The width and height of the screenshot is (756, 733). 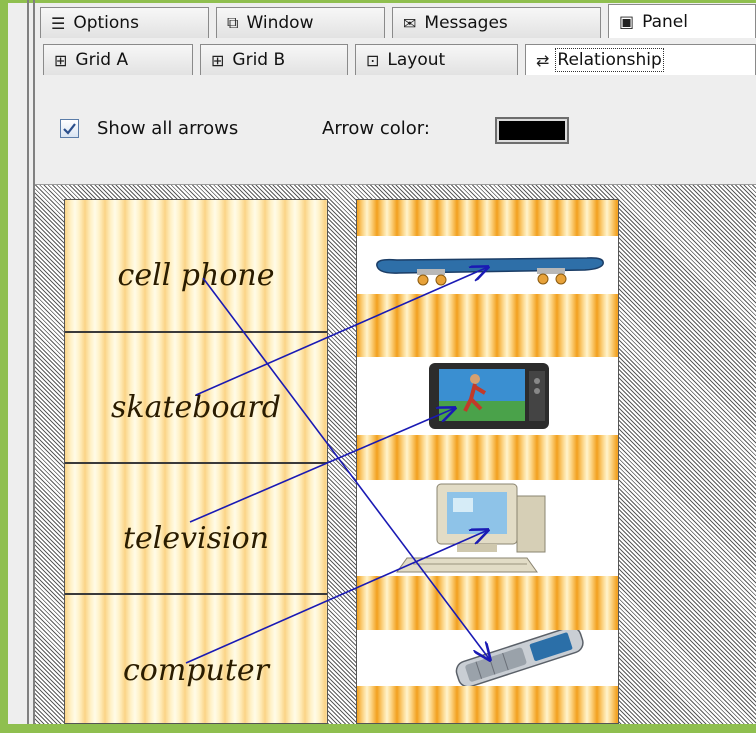 What do you see at coordinates (322, 465) in the screenshot?
I see `arrow-television` at bounding box center [322, 465].